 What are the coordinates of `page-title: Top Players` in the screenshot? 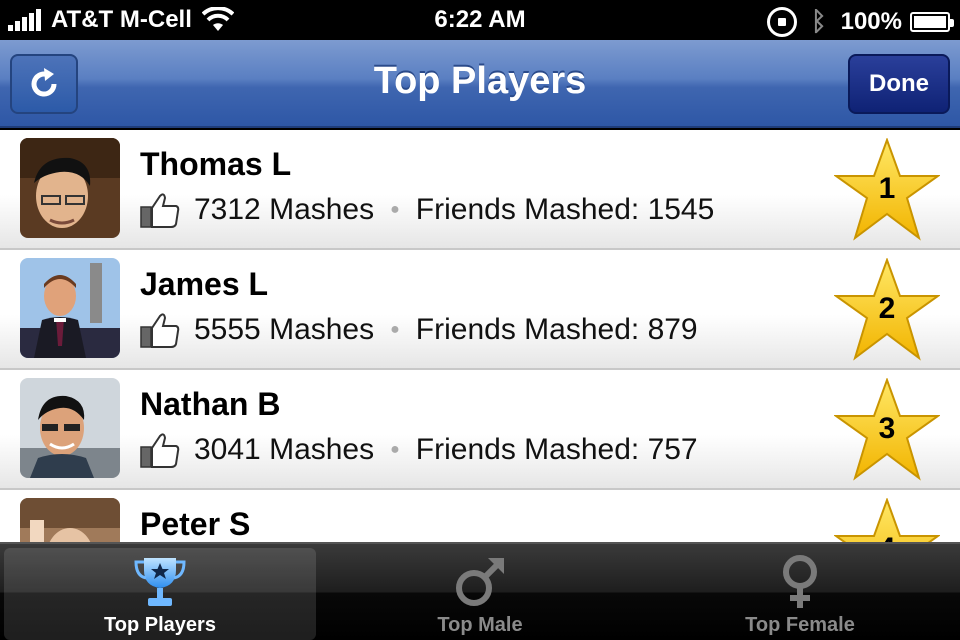 It's located at (480, 81).